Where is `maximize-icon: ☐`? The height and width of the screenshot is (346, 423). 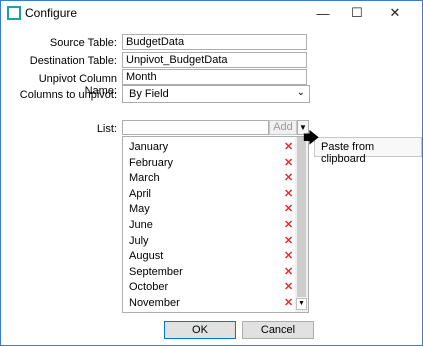 maximize-icon: ☐ is located at coordinates (357, 12).